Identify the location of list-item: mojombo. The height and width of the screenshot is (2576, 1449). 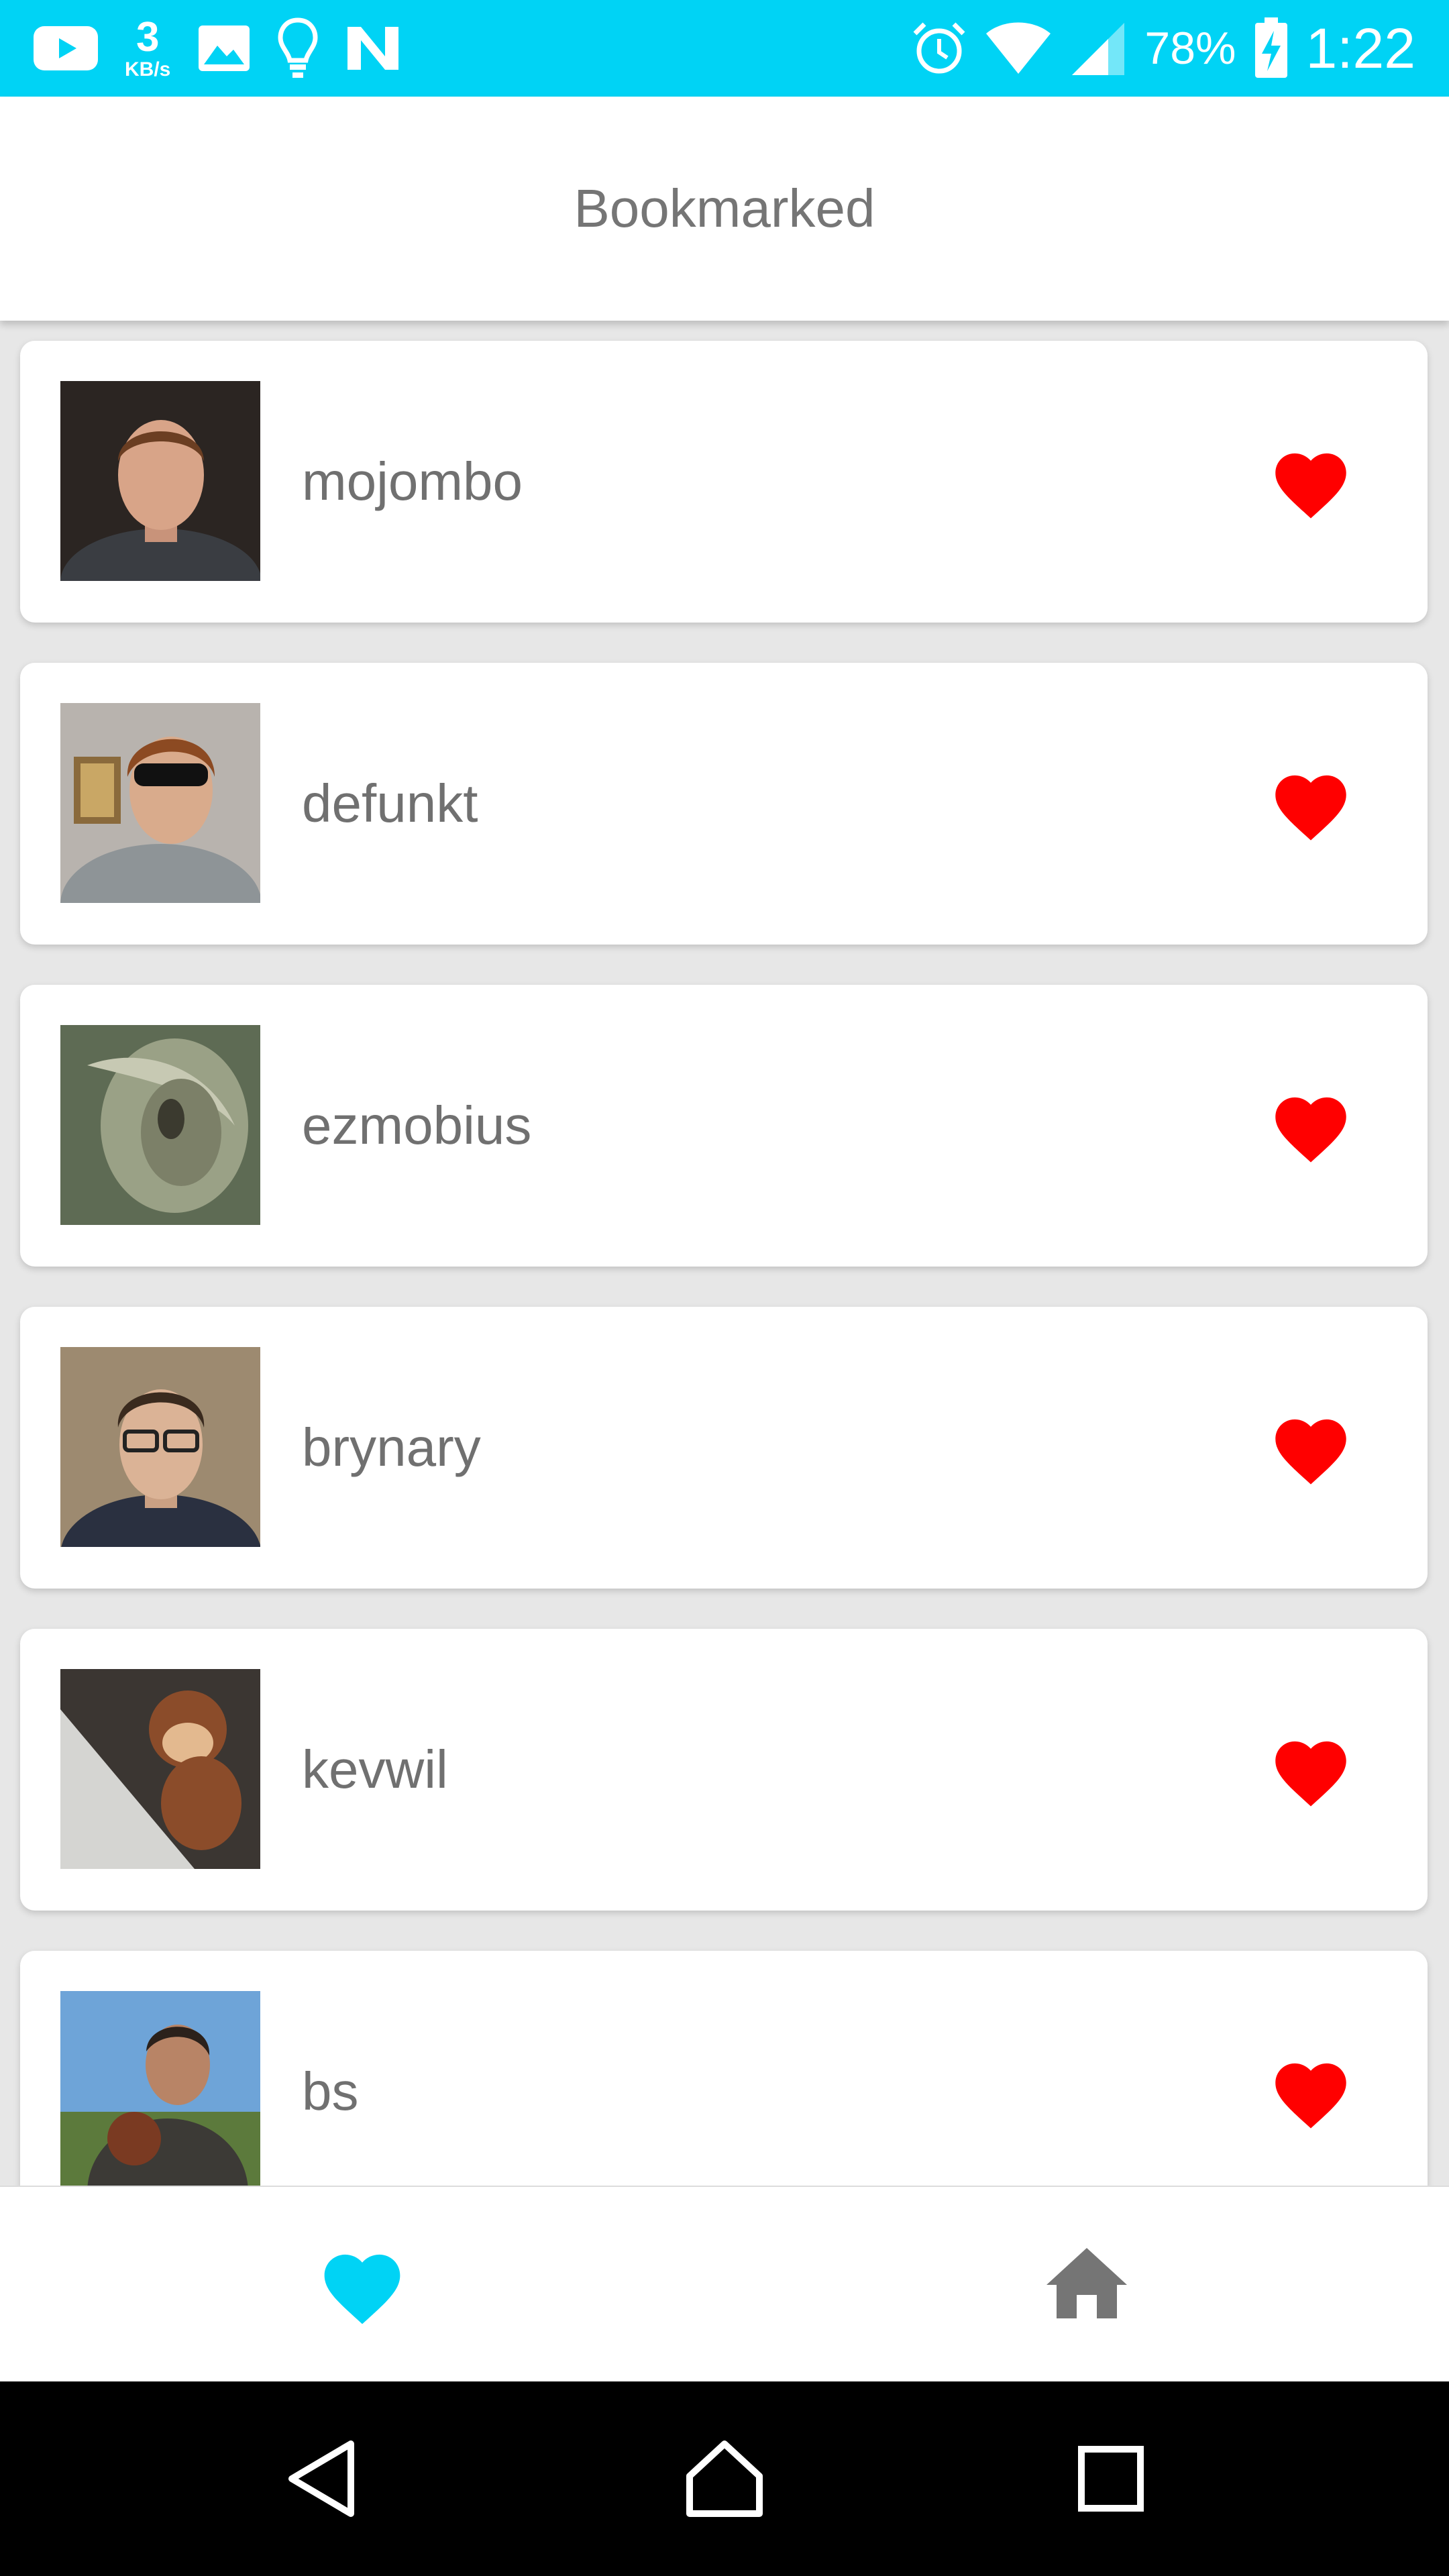
(724, 482).